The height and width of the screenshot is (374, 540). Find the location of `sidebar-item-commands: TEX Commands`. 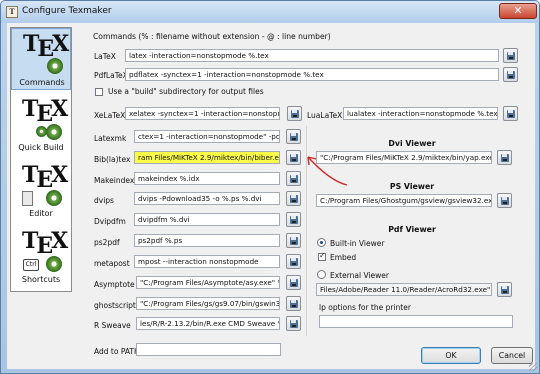

sidebar-item-commands: TEX Commands is located at coordinates (41, 59).